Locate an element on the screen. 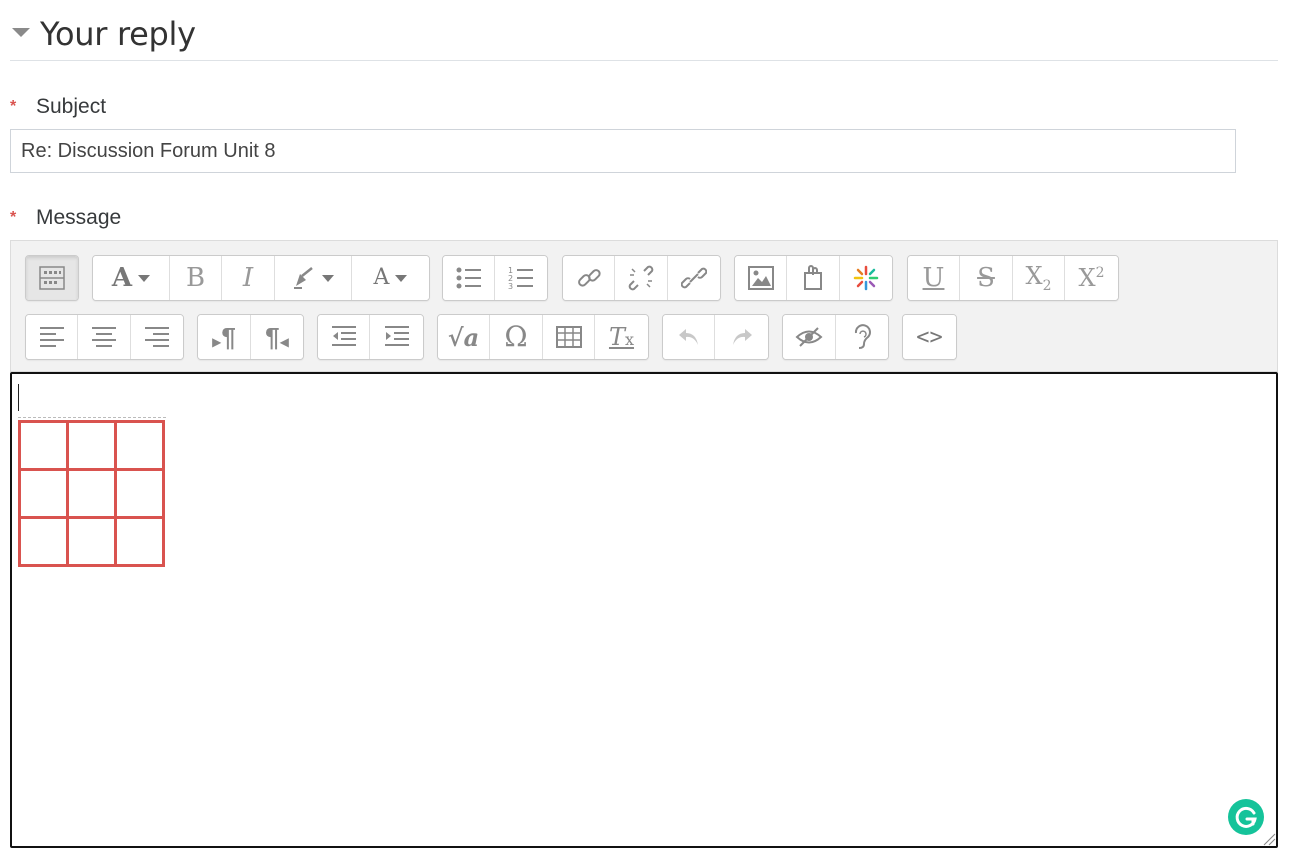 The width and height of the screenshot is (1292, 866). redo-button is located at coordinates (741, 337).